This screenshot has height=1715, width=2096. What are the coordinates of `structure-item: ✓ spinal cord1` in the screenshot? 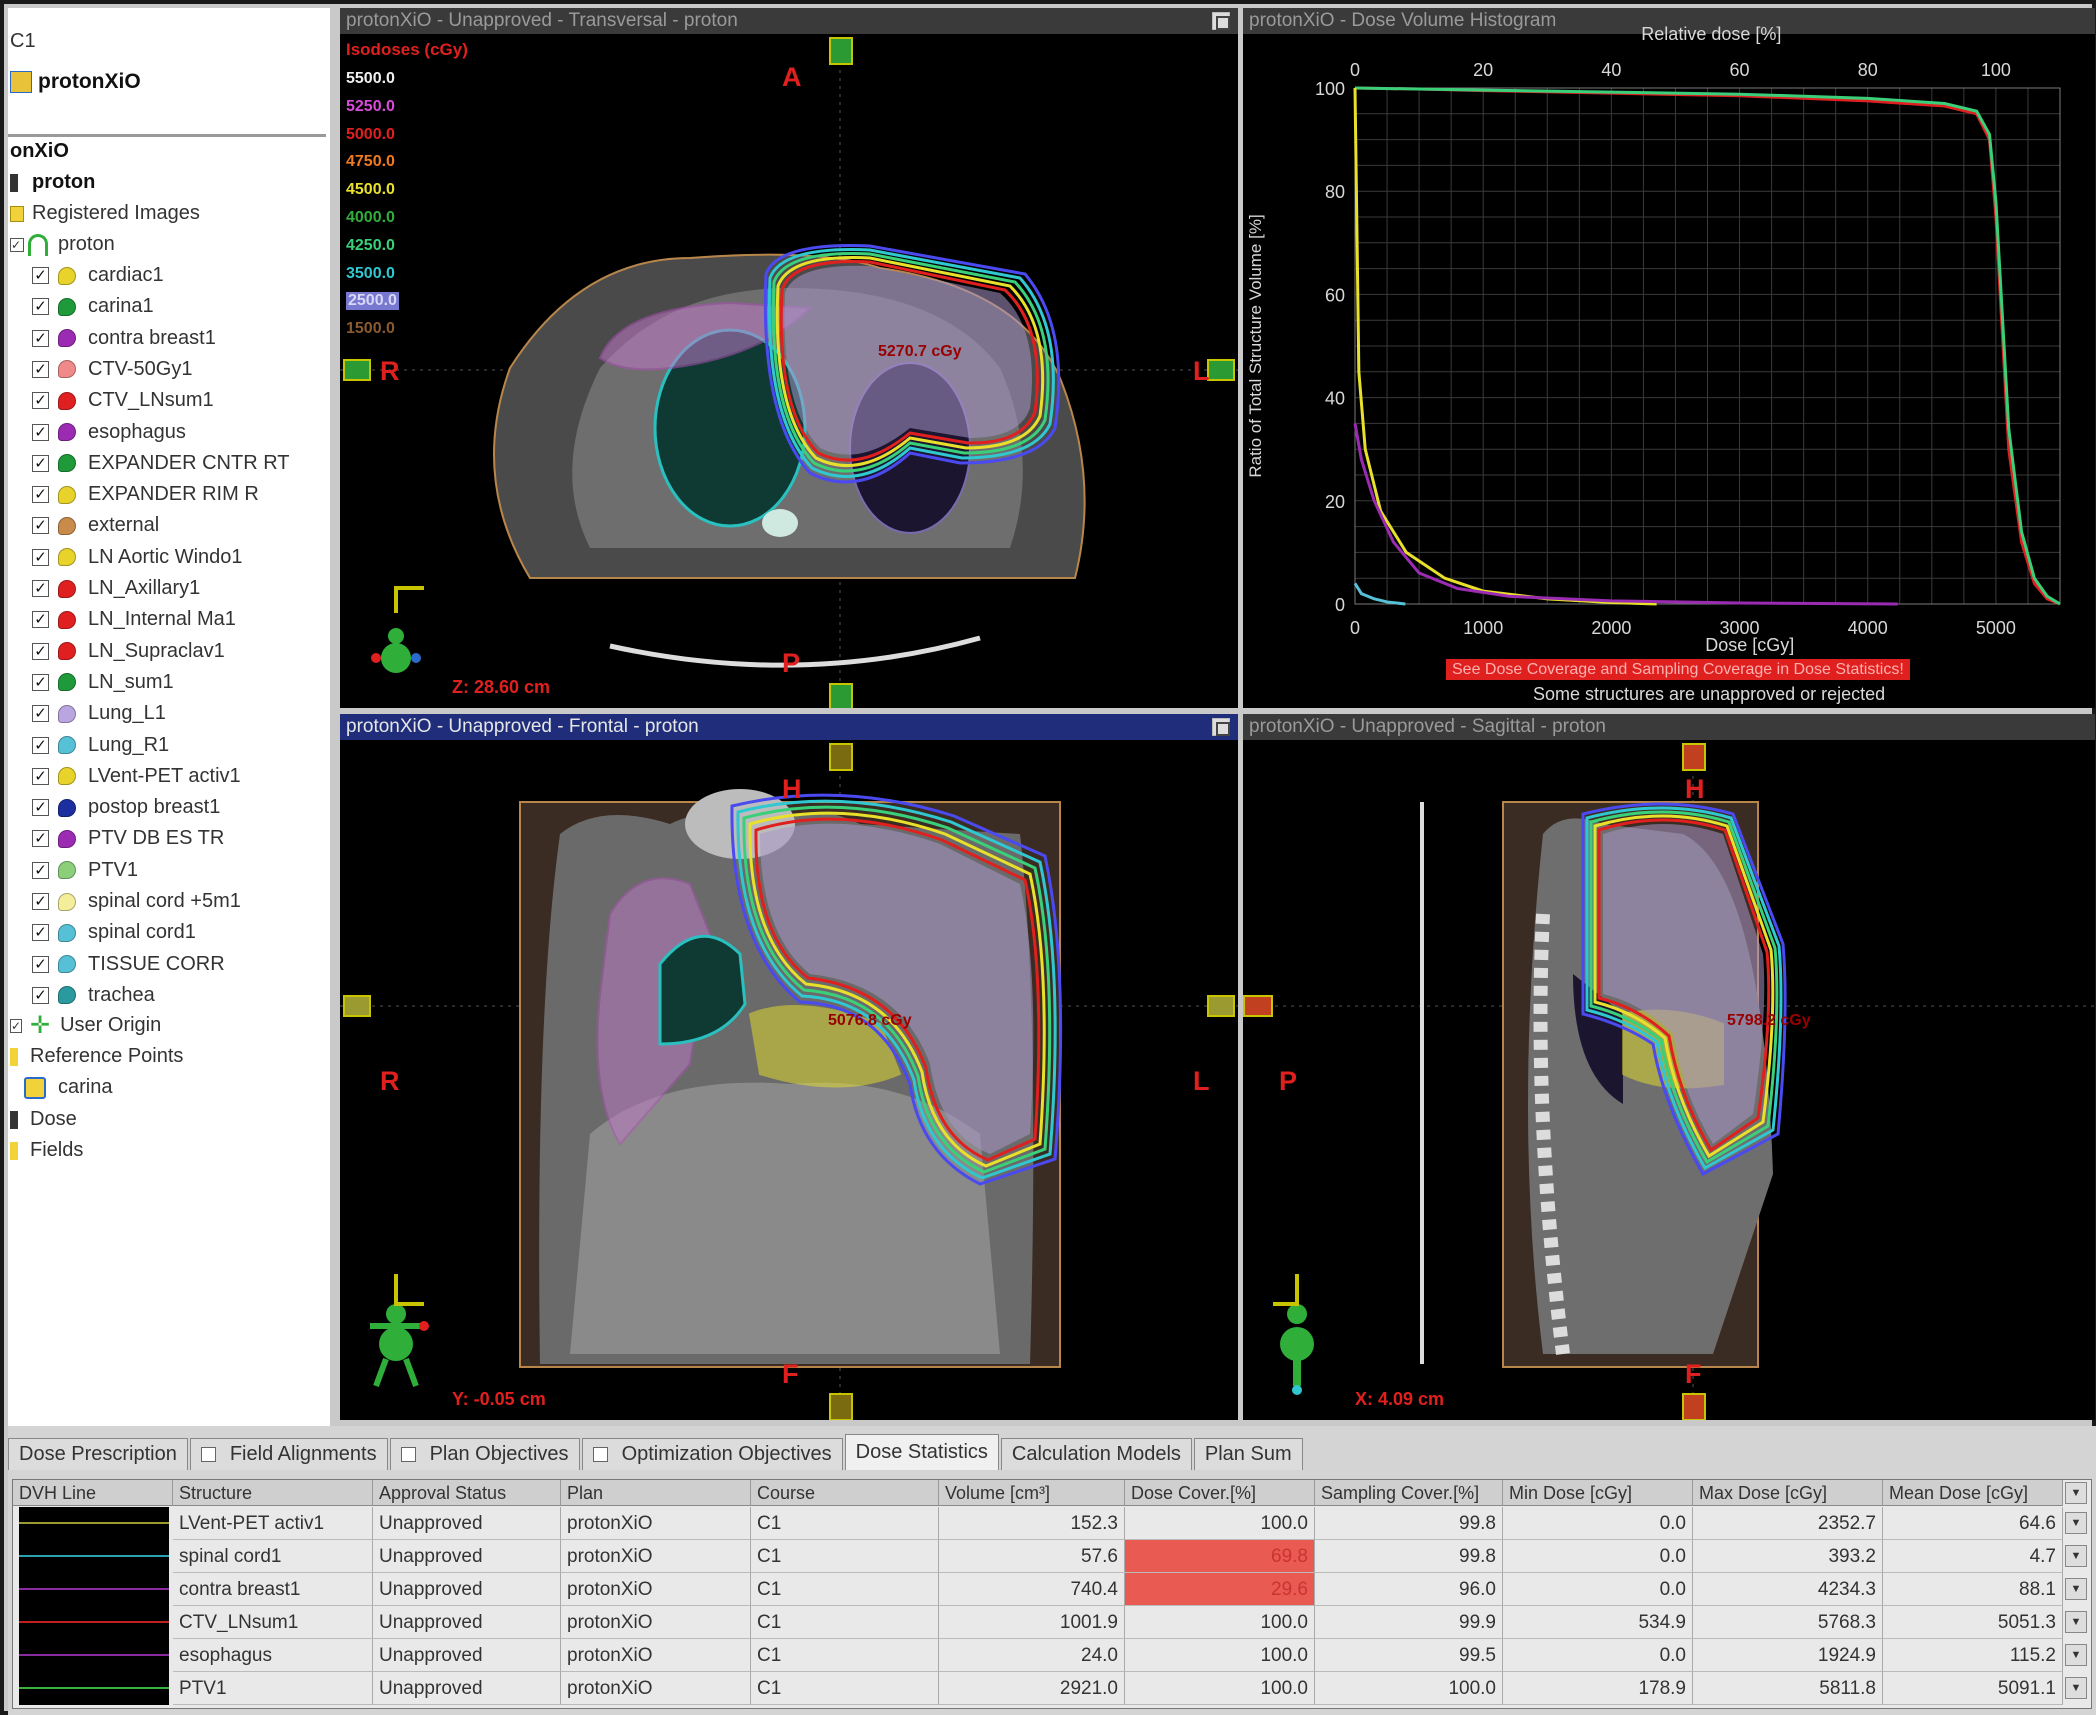 It's located at (114, 932).